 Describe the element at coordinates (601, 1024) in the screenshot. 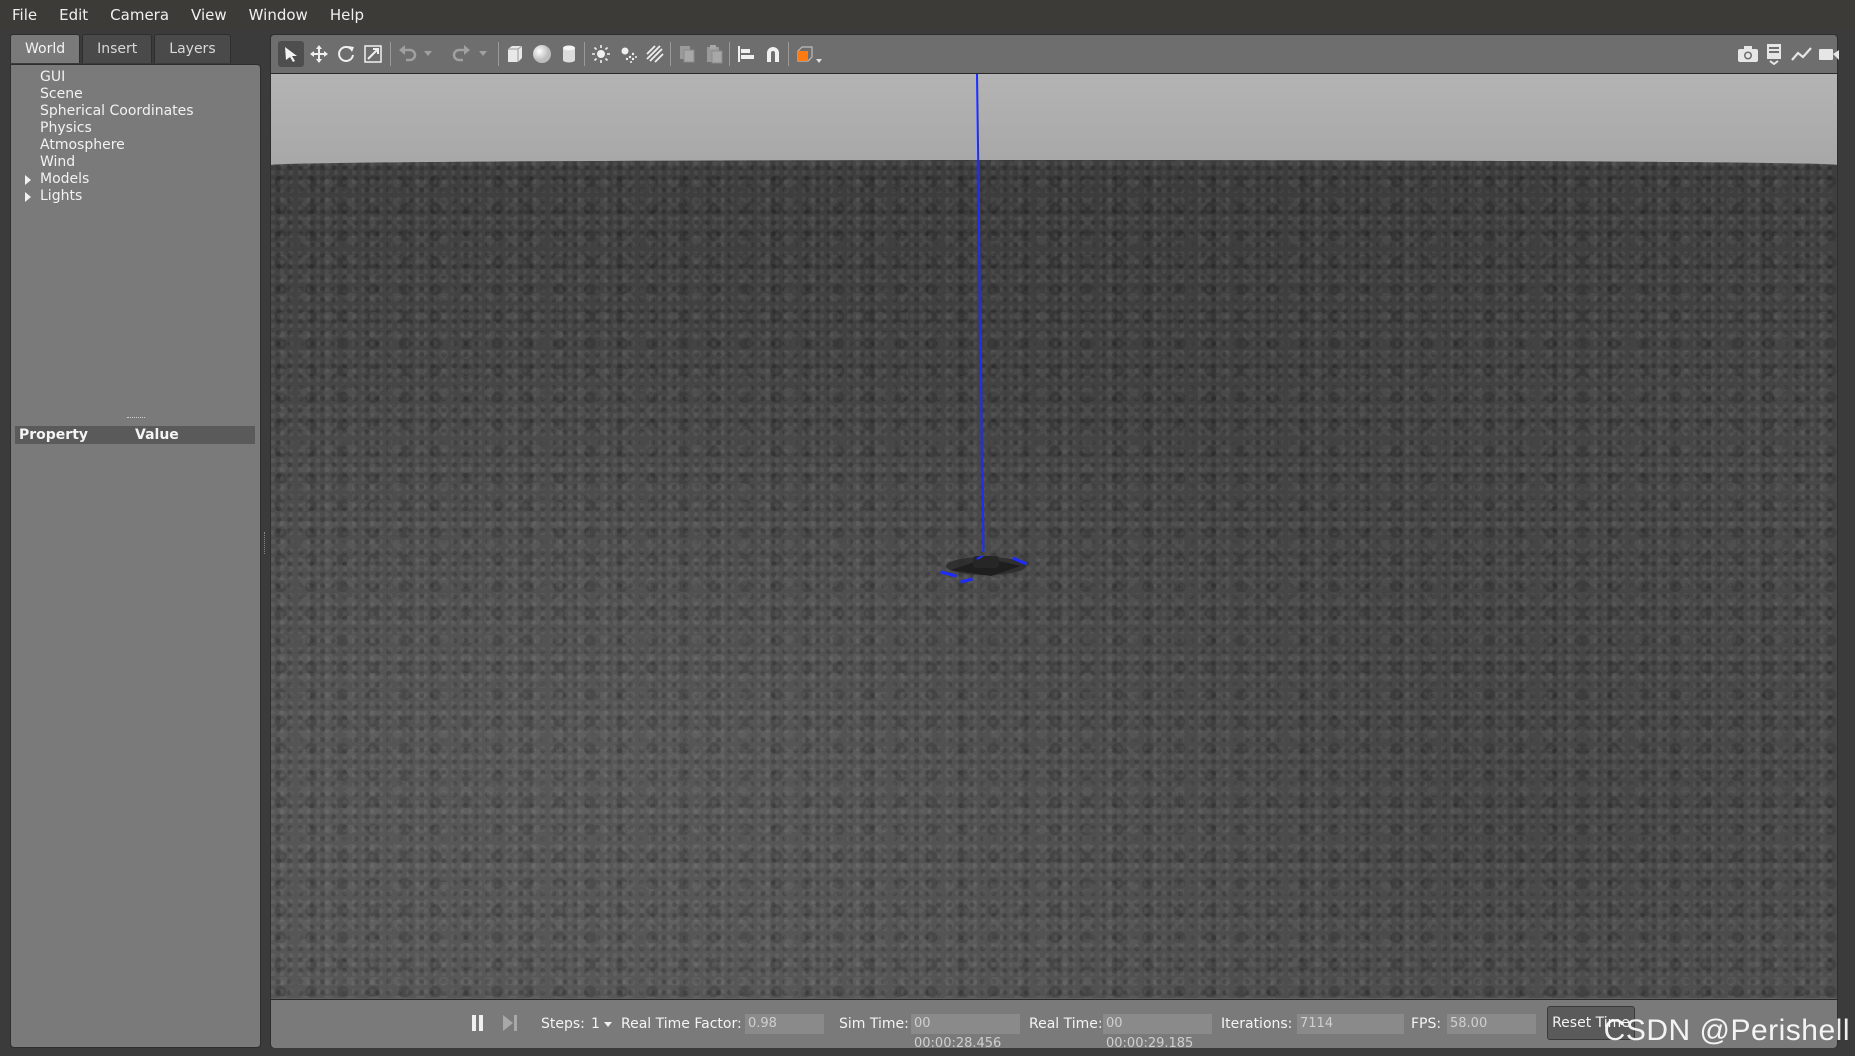

I see `steps-dropdown: 1` at that location.